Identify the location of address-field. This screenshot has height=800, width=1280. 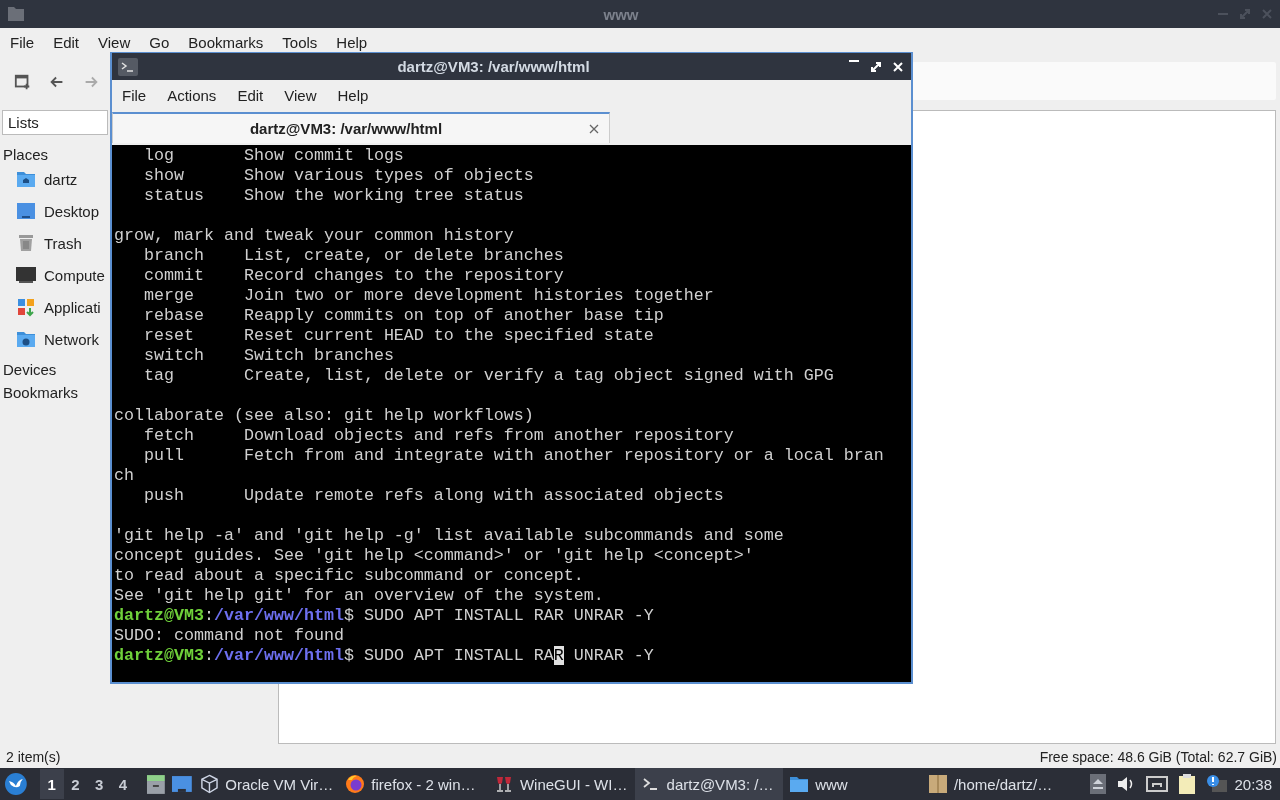
(1094, 81).